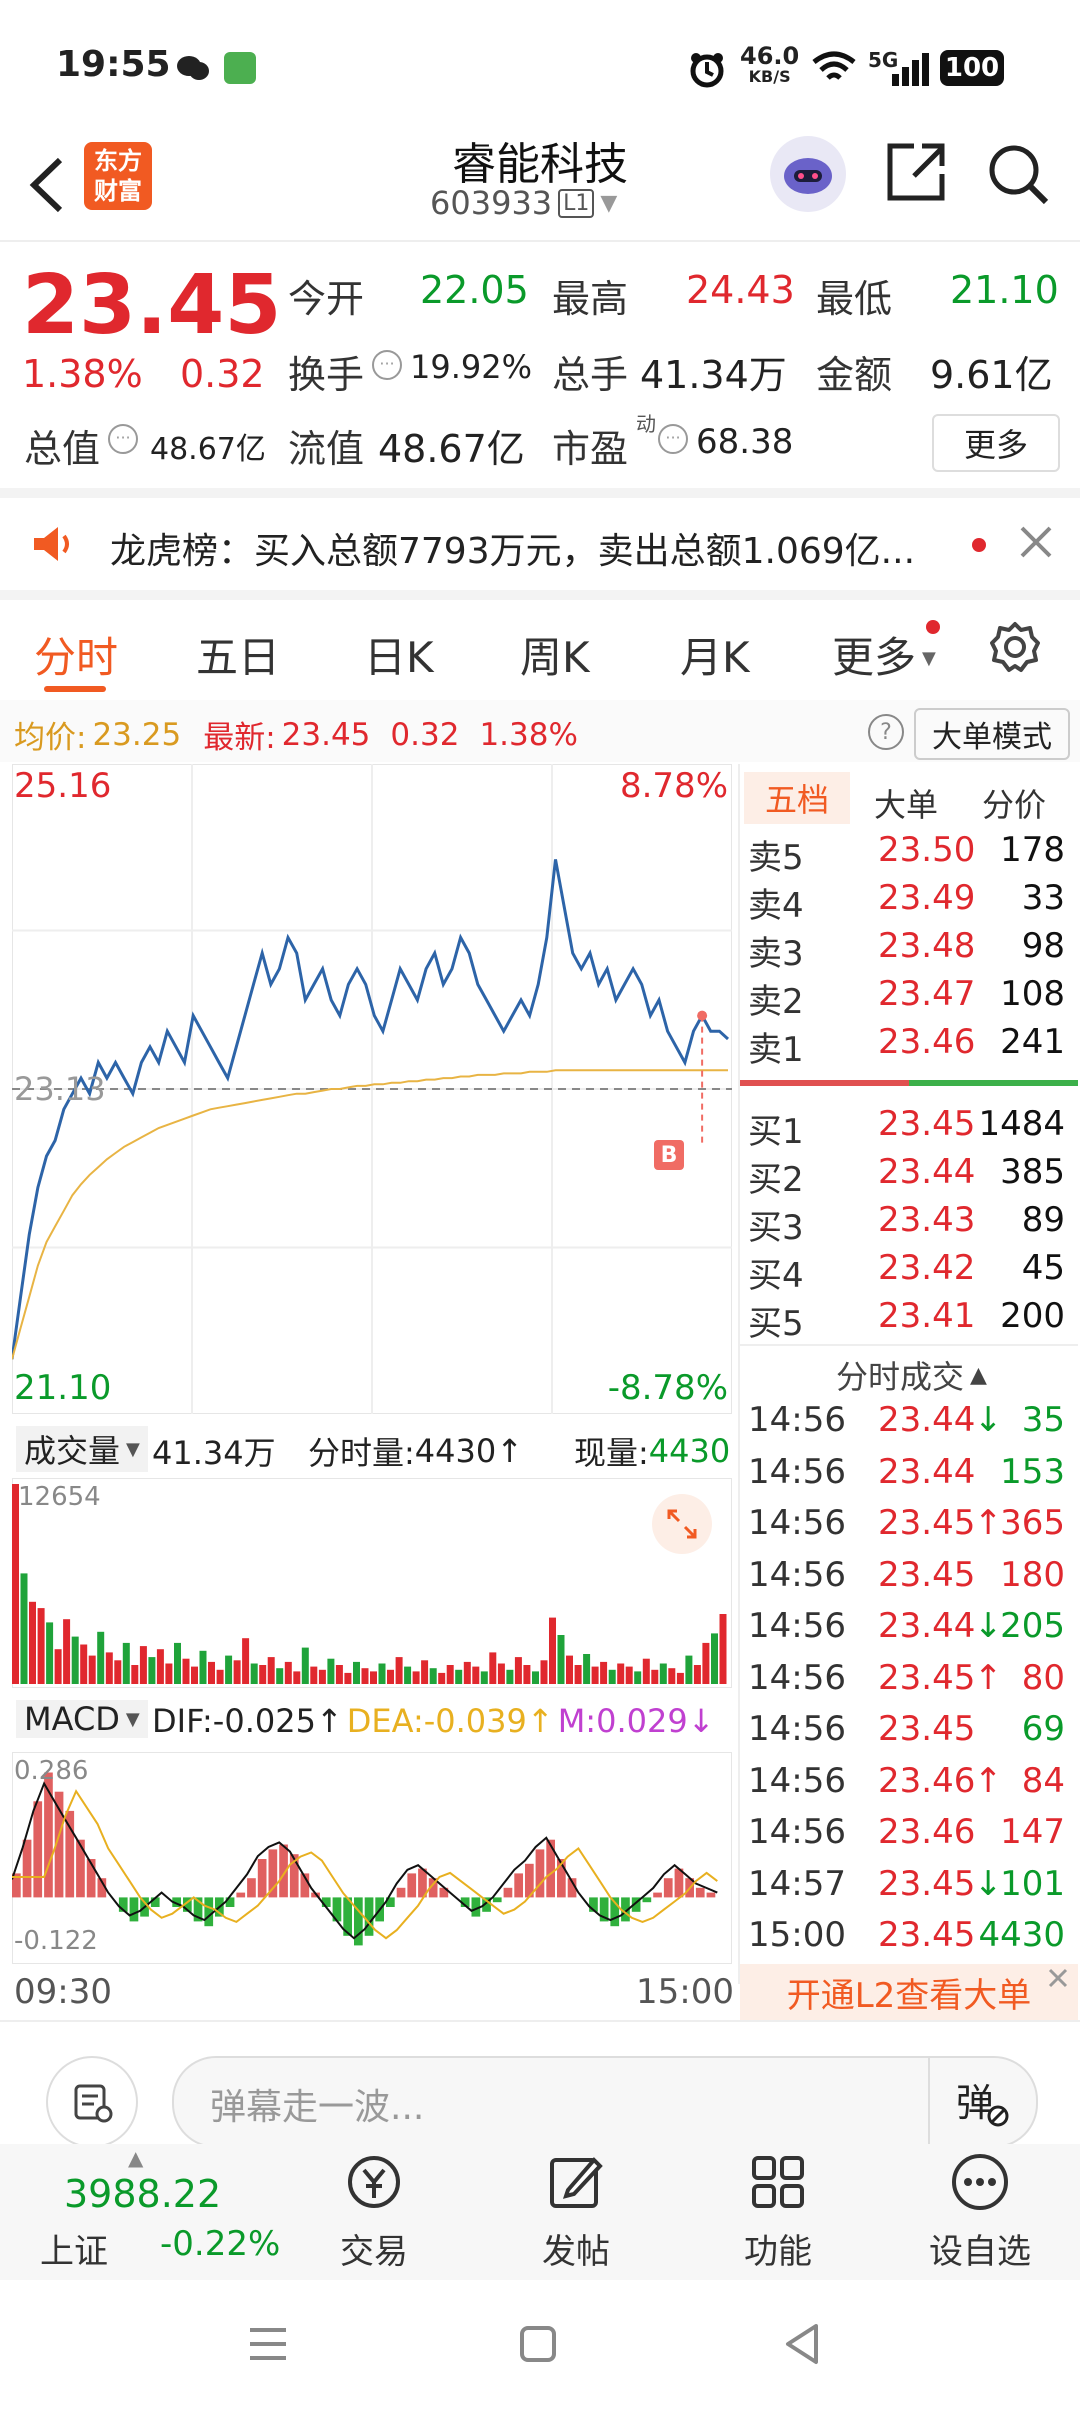 This screenshot has height=2412, width=1080. Describe the element at coordinates (778, 2211) in the screenshot. I see `nav-functions: 功能` at that location.